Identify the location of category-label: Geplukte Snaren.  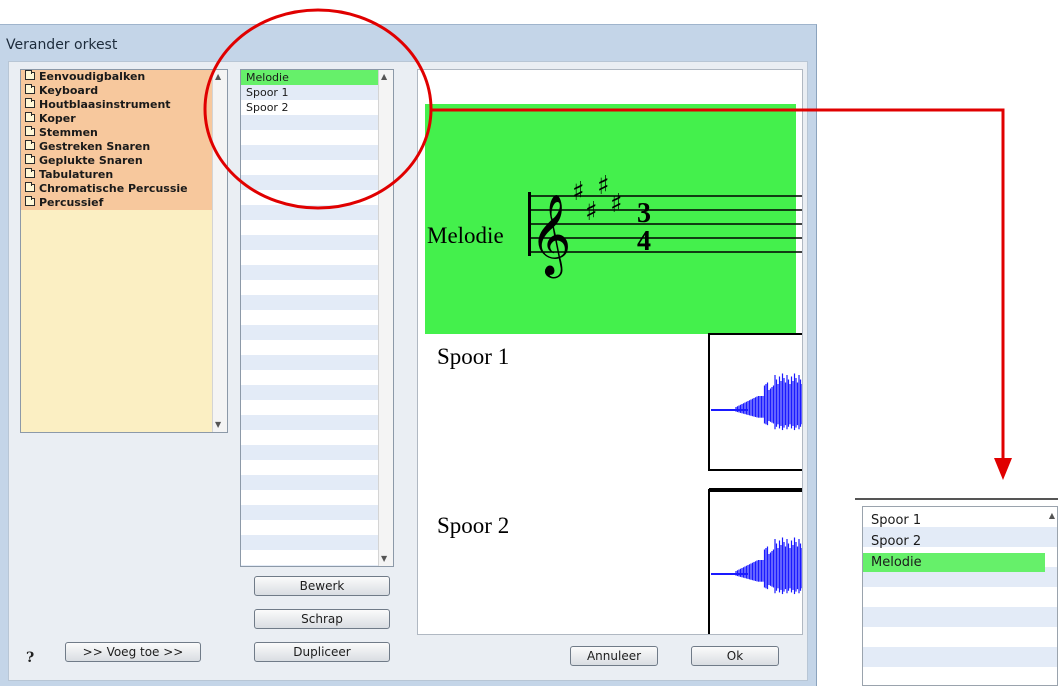
(91, 160).